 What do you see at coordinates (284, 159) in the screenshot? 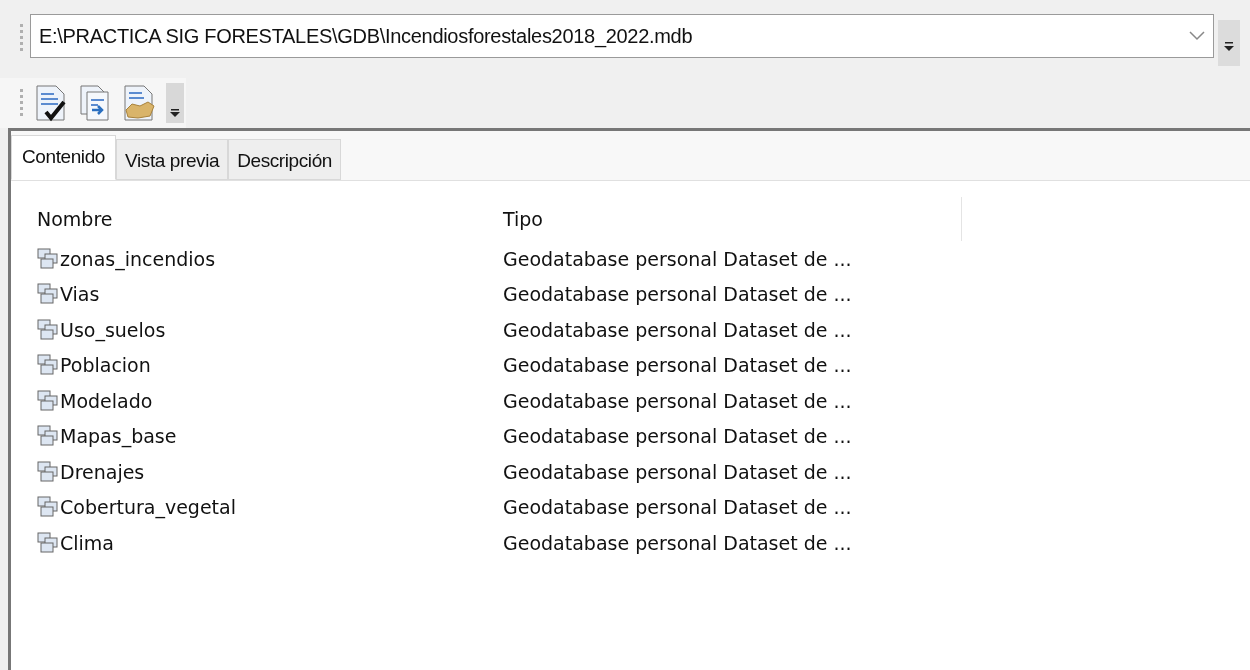
I see `tab: Descripción` at bounding box center [284, 159].